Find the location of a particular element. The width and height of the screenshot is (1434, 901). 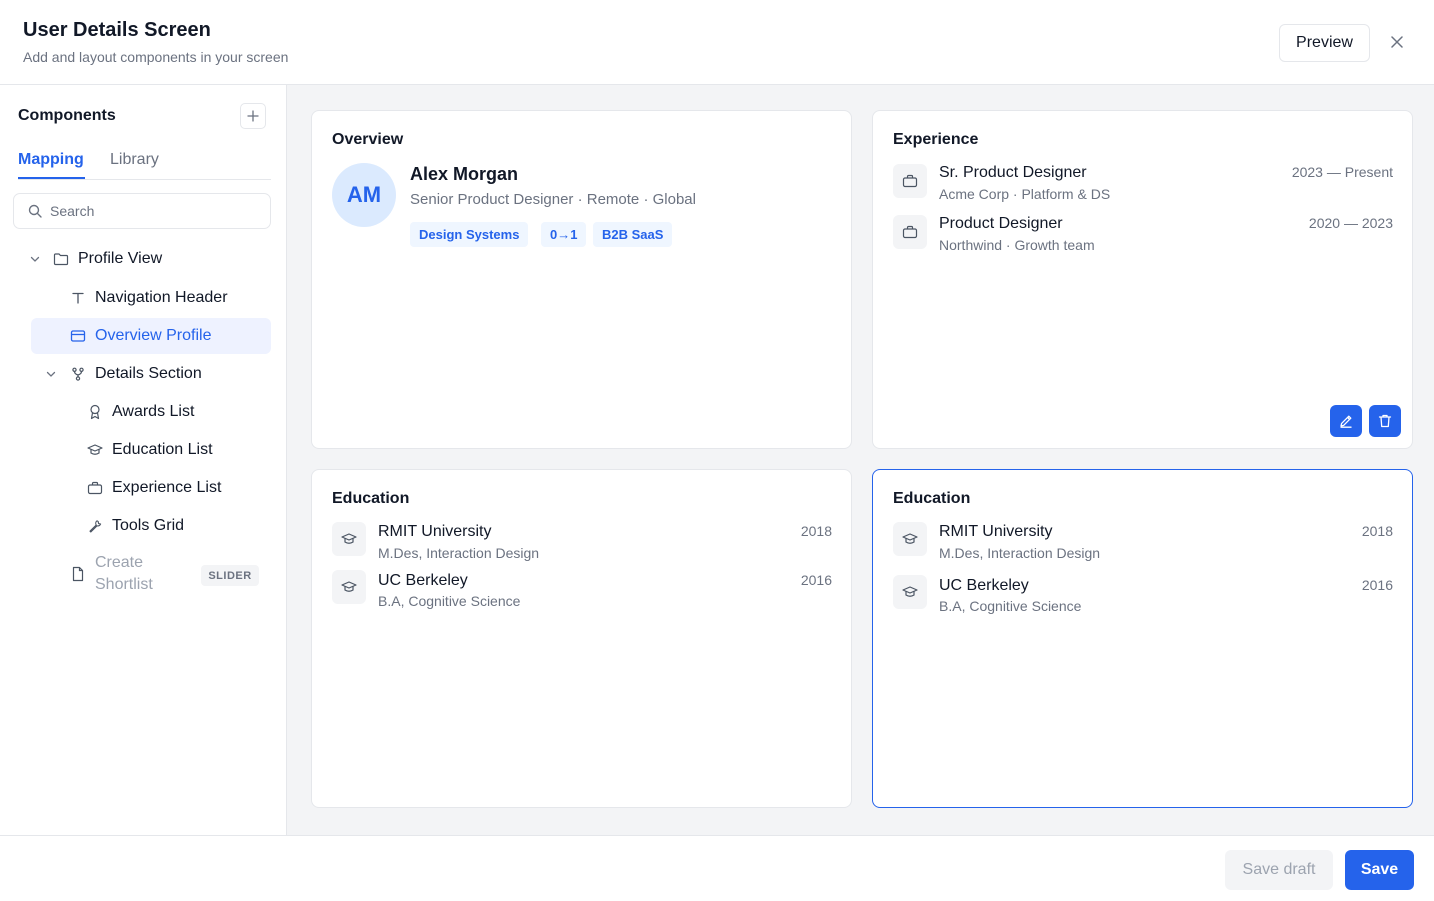

tree-item-experience-list: Experience List is located at coordinates (176, 488).